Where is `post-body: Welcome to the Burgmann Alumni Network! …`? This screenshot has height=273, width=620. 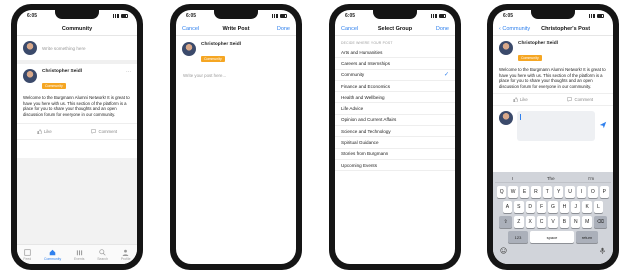
post-body: Welcome to the Burgmann Alumni Network! … is located at coordinates (552, 78).